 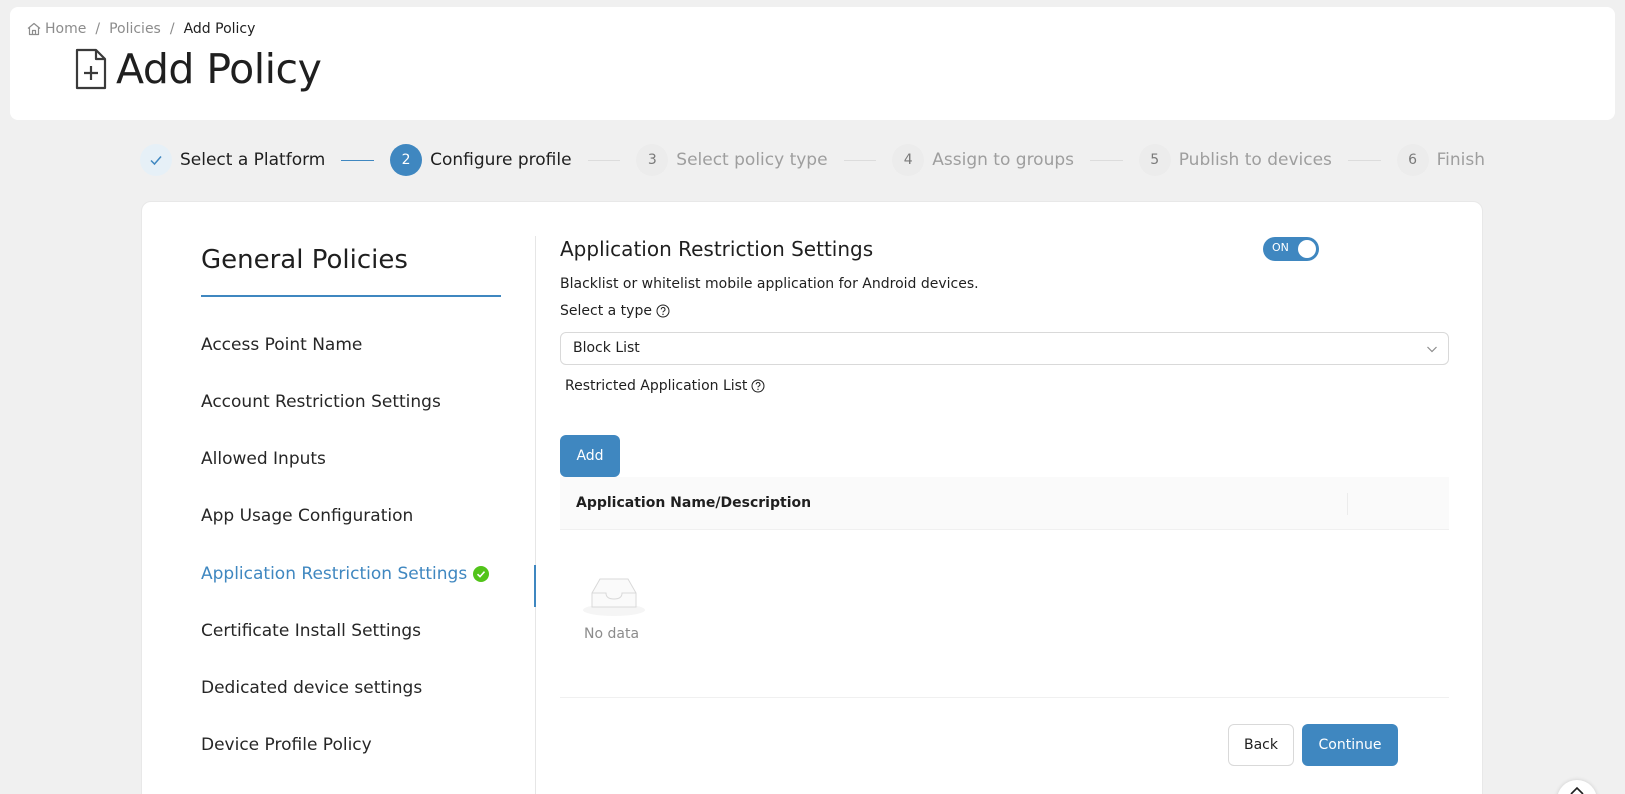 I want to click on sidebar-item-dedicated-device: Dedicated device settings, so click(x=311, y=688).